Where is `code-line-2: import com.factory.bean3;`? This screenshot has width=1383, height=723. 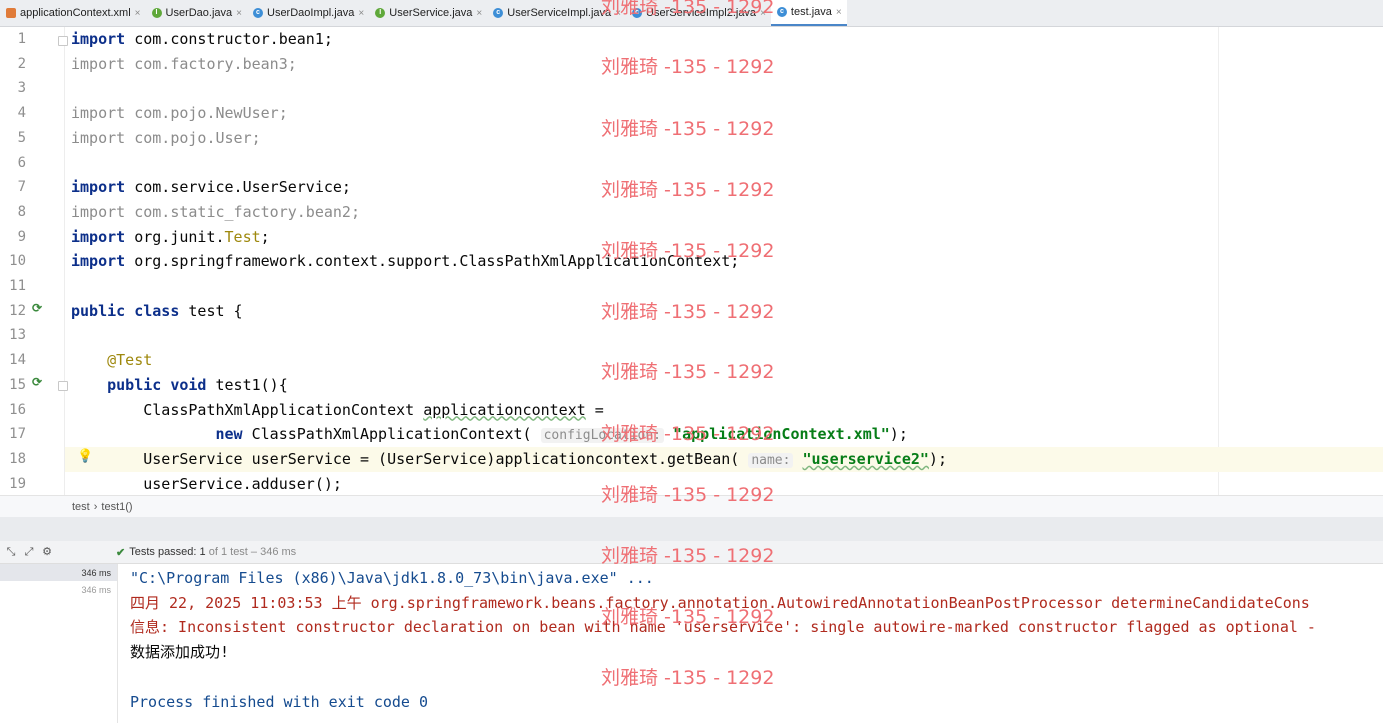
code-line-2: import com.factory.bean3; is located at coordinates (184, 64).